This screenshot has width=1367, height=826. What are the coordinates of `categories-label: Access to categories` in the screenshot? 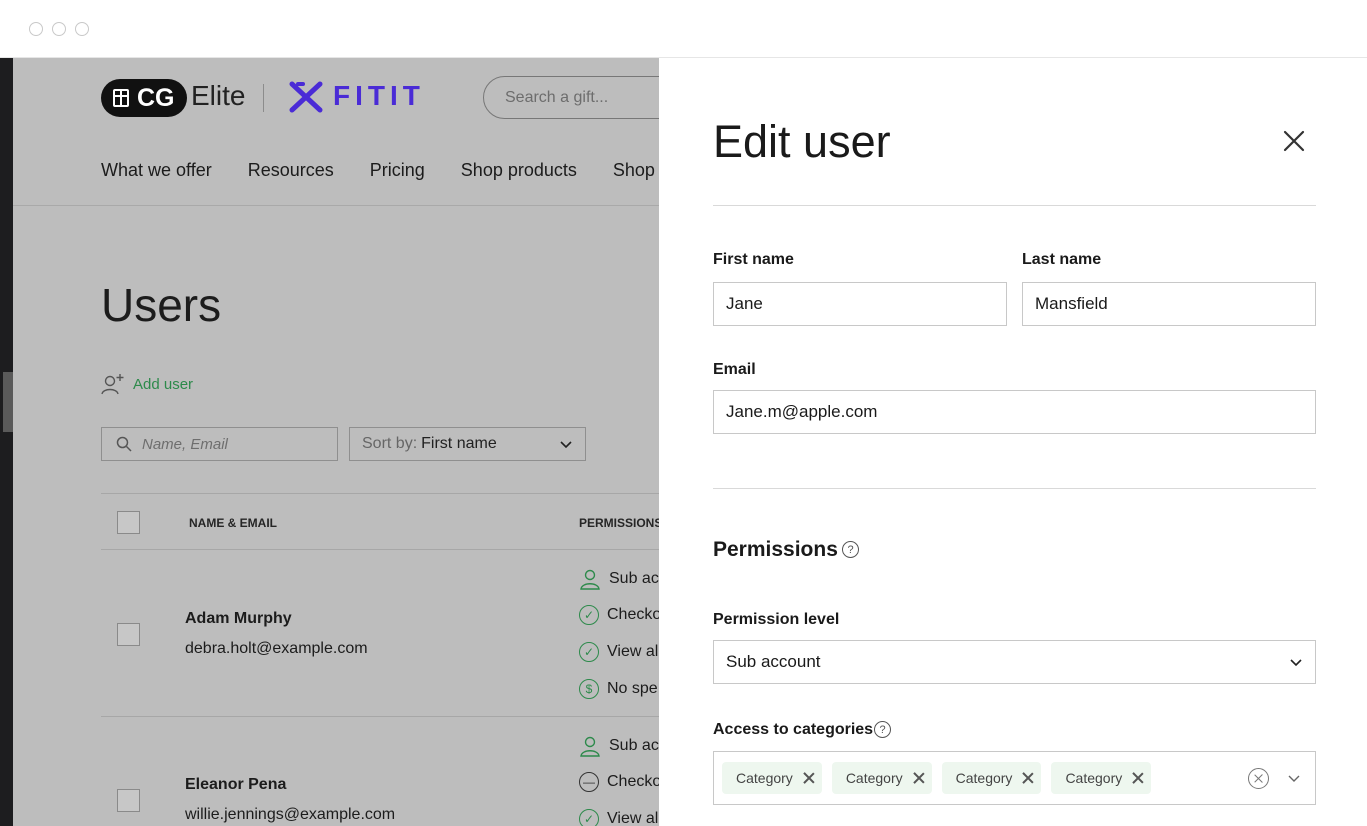 It's located at (793, 729).